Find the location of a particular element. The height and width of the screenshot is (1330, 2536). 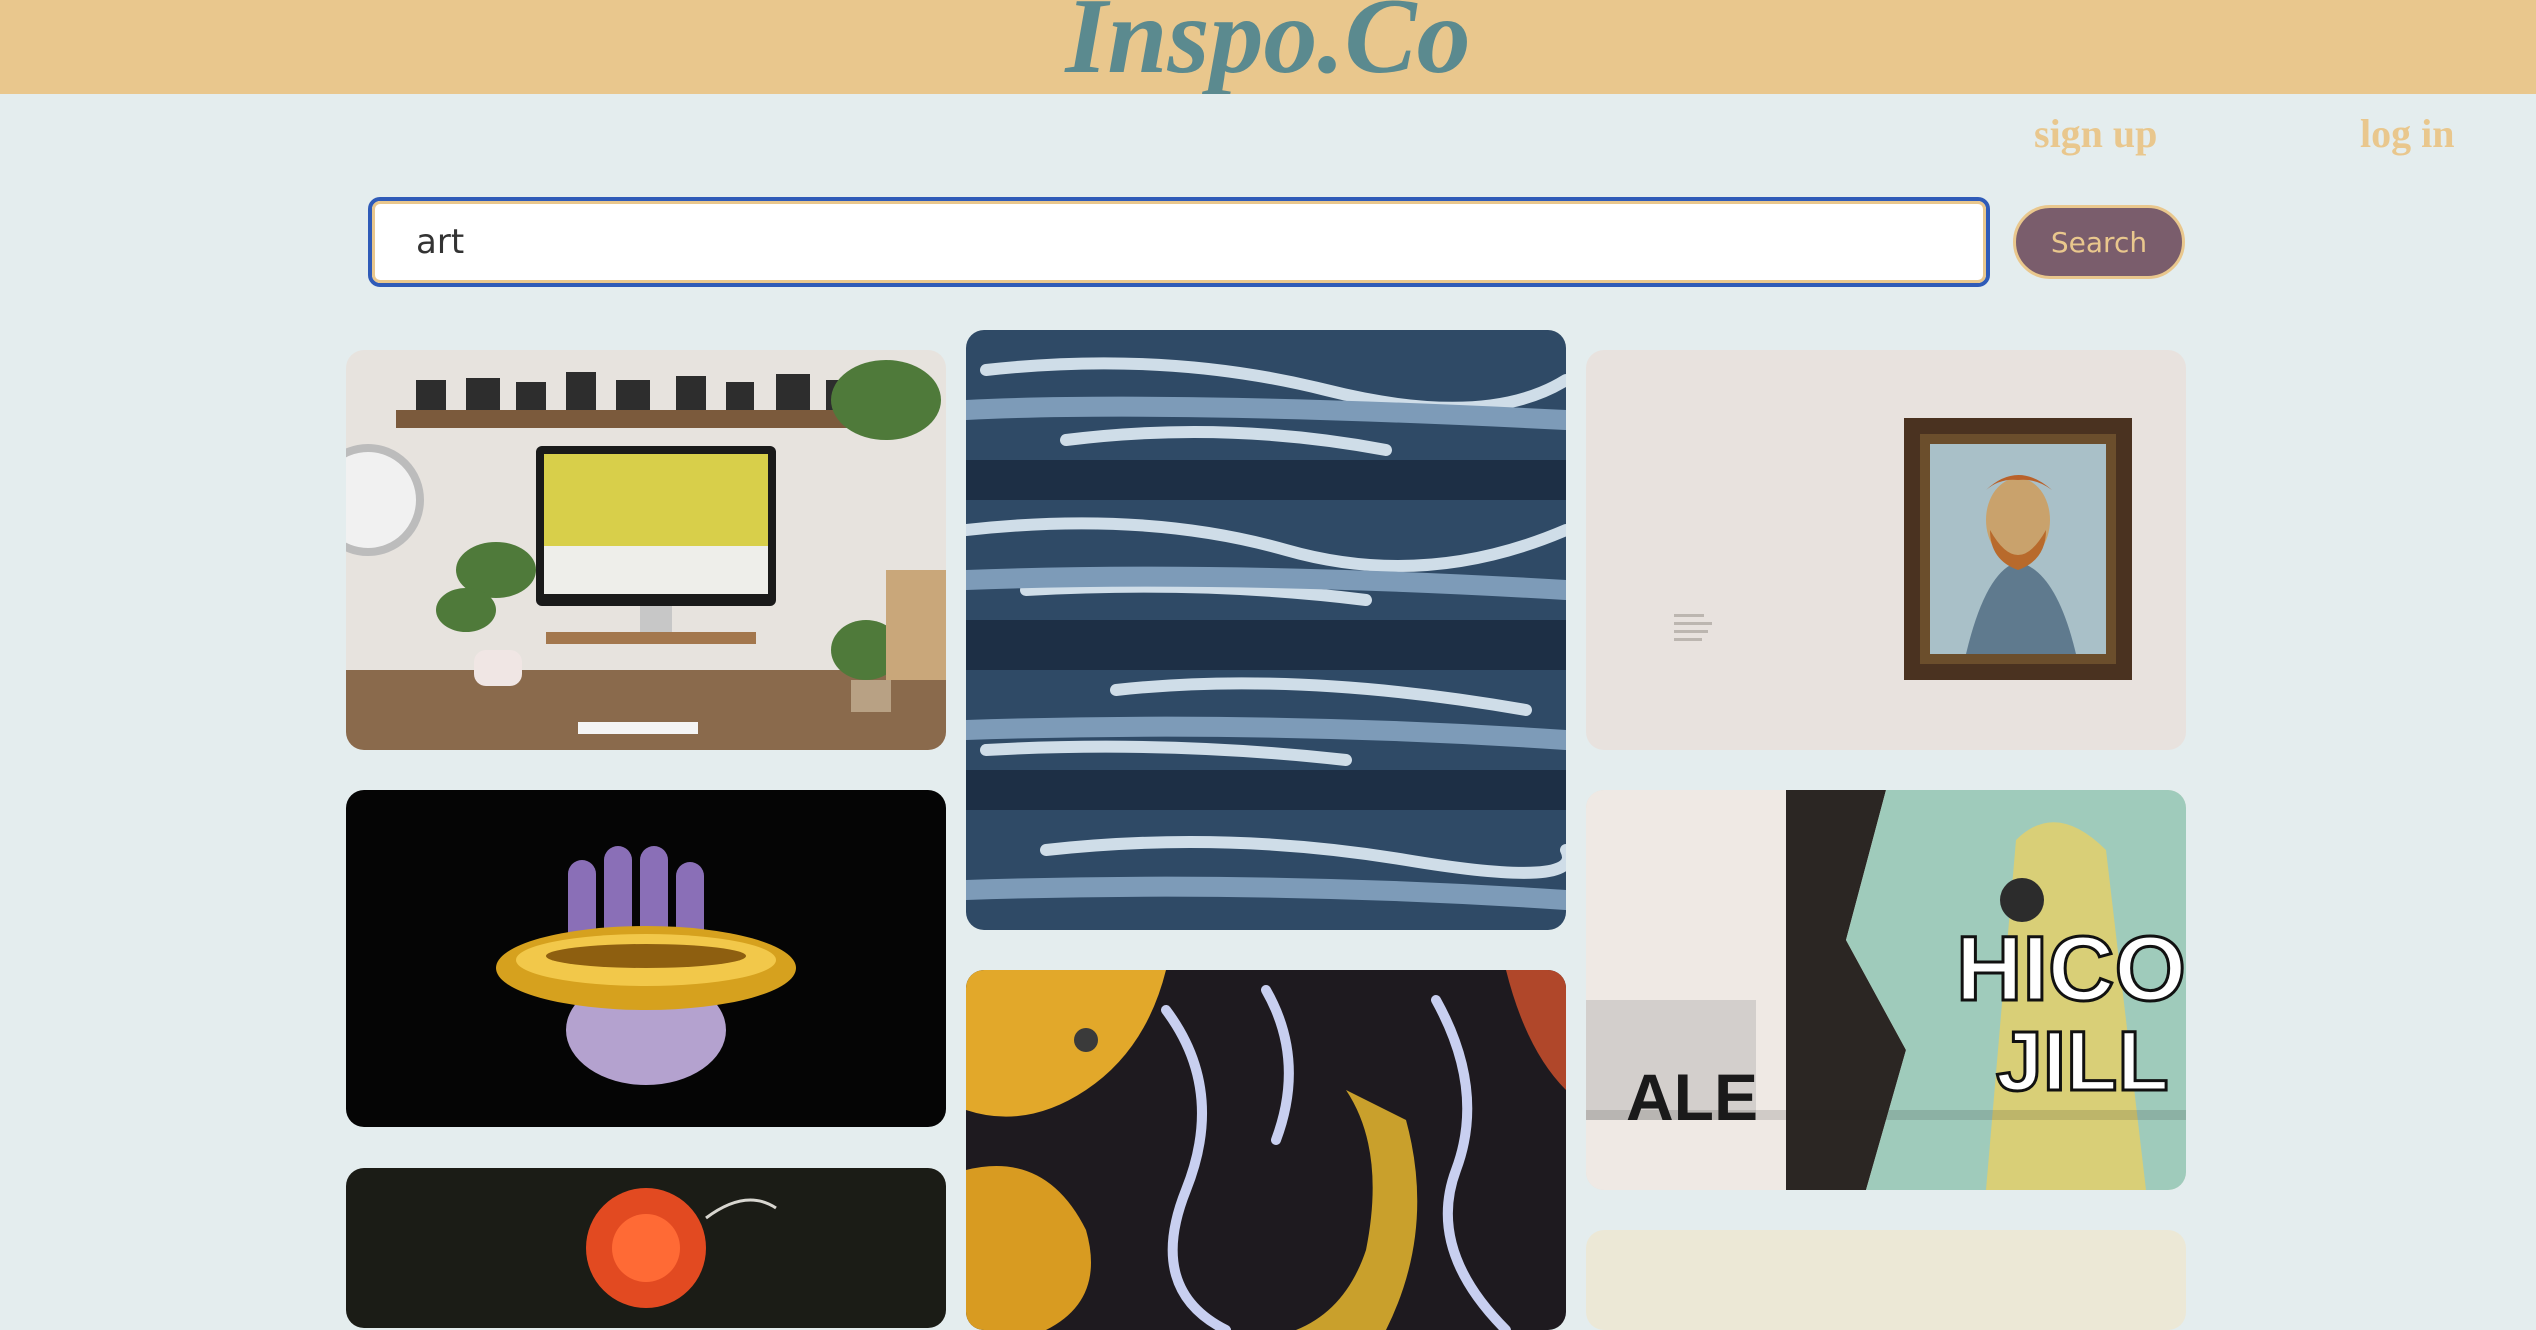

cream-image is located at coordinates (1886, 1280).